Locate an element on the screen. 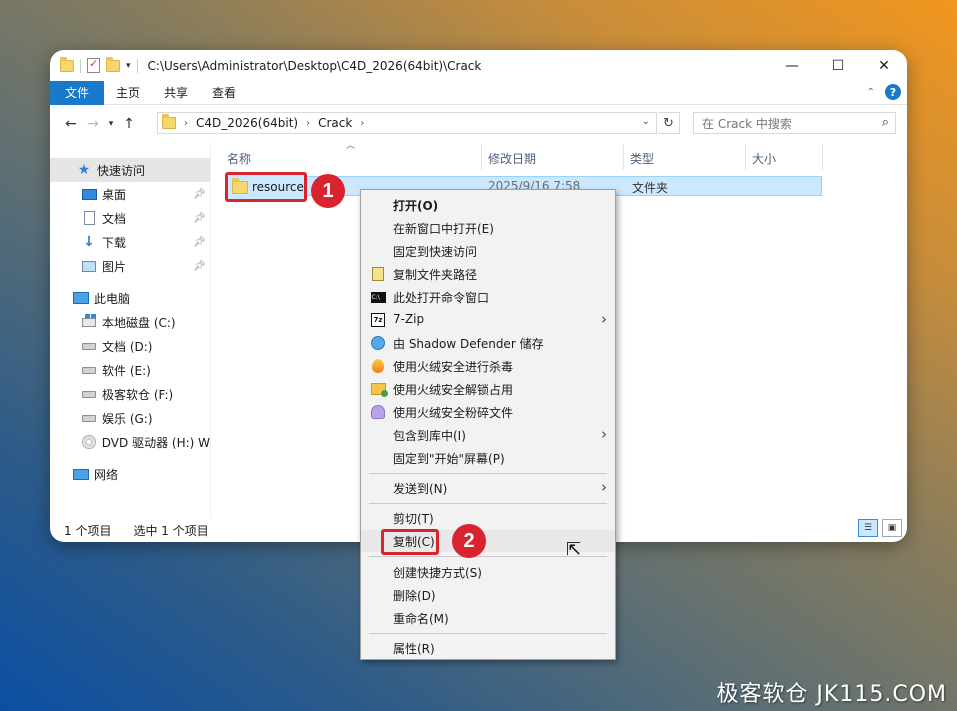  breadcrumb-c4d: C4D_2026(64bit) is located at coordinates (247, 123).